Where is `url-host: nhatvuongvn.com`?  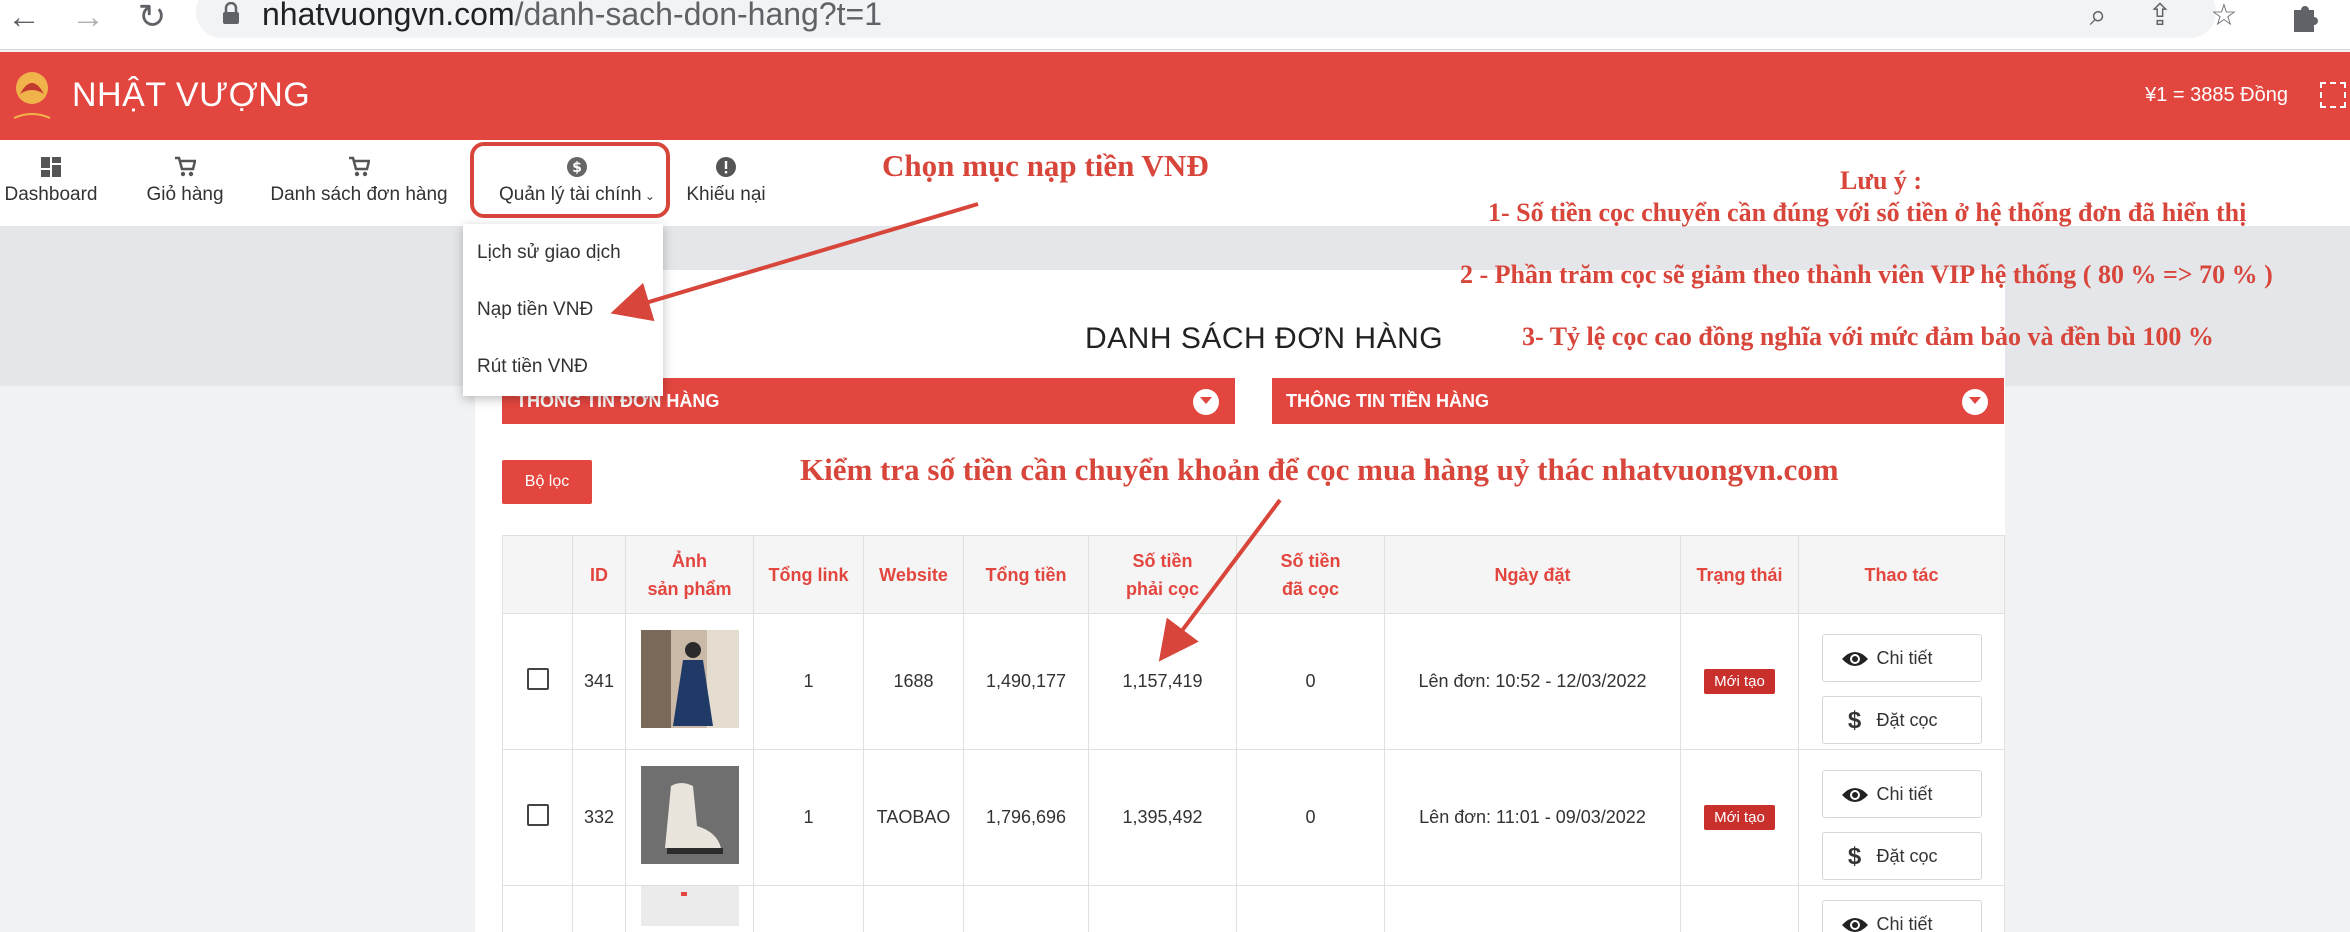
url-host: nhatvuongvn.com is located at coordinates (388, 16).